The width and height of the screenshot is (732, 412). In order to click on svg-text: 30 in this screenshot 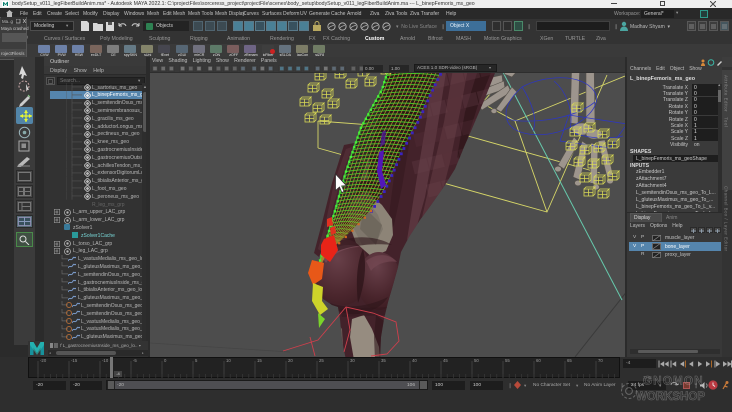, I will do `click(352, 360)`.